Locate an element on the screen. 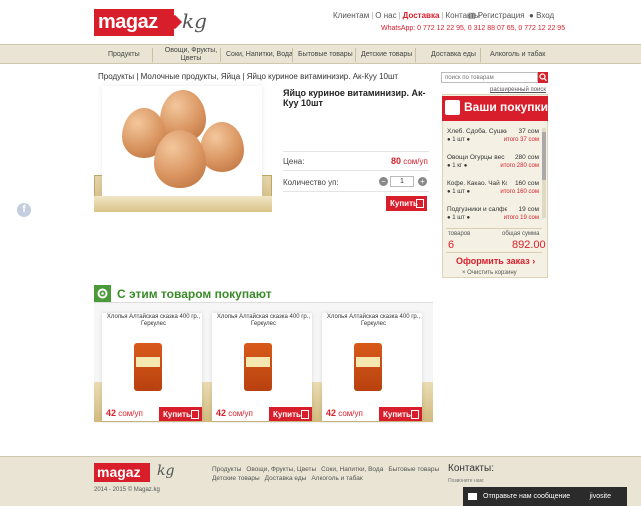 The image size is (641, 506). footer-link: Алкоголь и табак is located at coordinates (336, 478).